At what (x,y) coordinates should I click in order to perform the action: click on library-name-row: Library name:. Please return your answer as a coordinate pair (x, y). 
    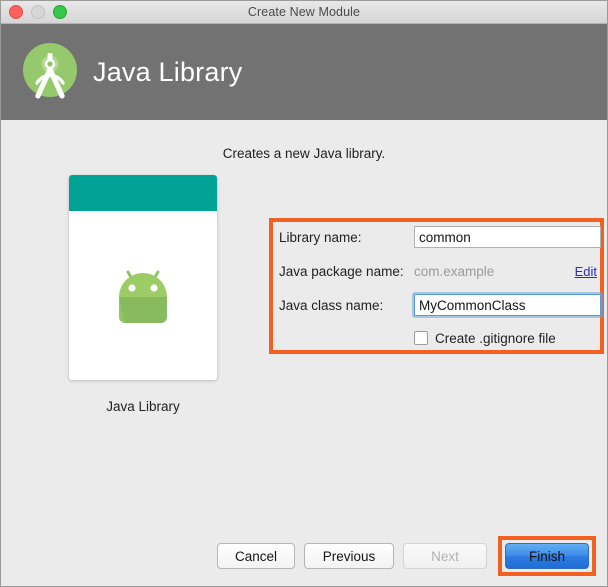
    Looking at the image, I should click on (440, 237).